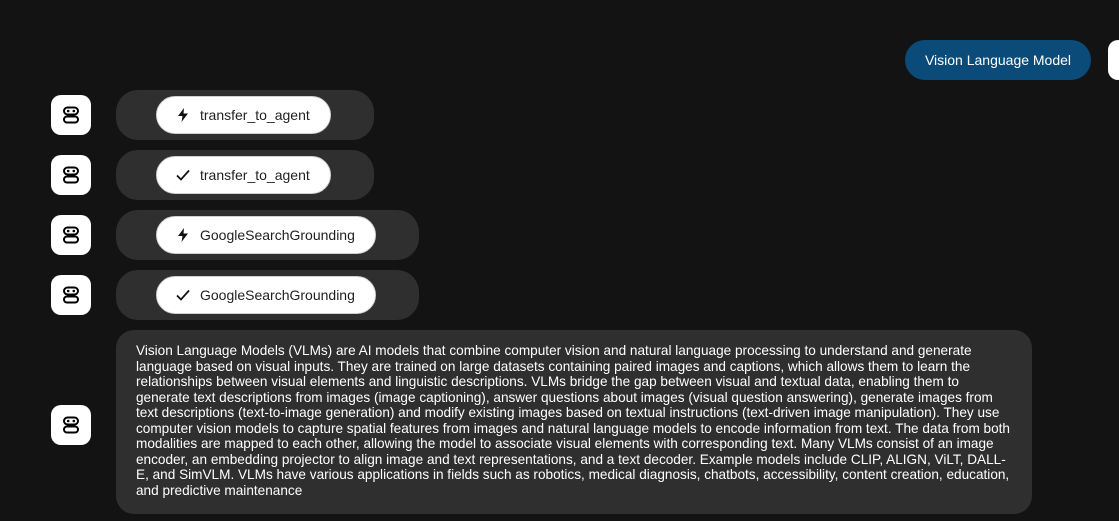  I want to click on user-avatar, so click(1113, 60).